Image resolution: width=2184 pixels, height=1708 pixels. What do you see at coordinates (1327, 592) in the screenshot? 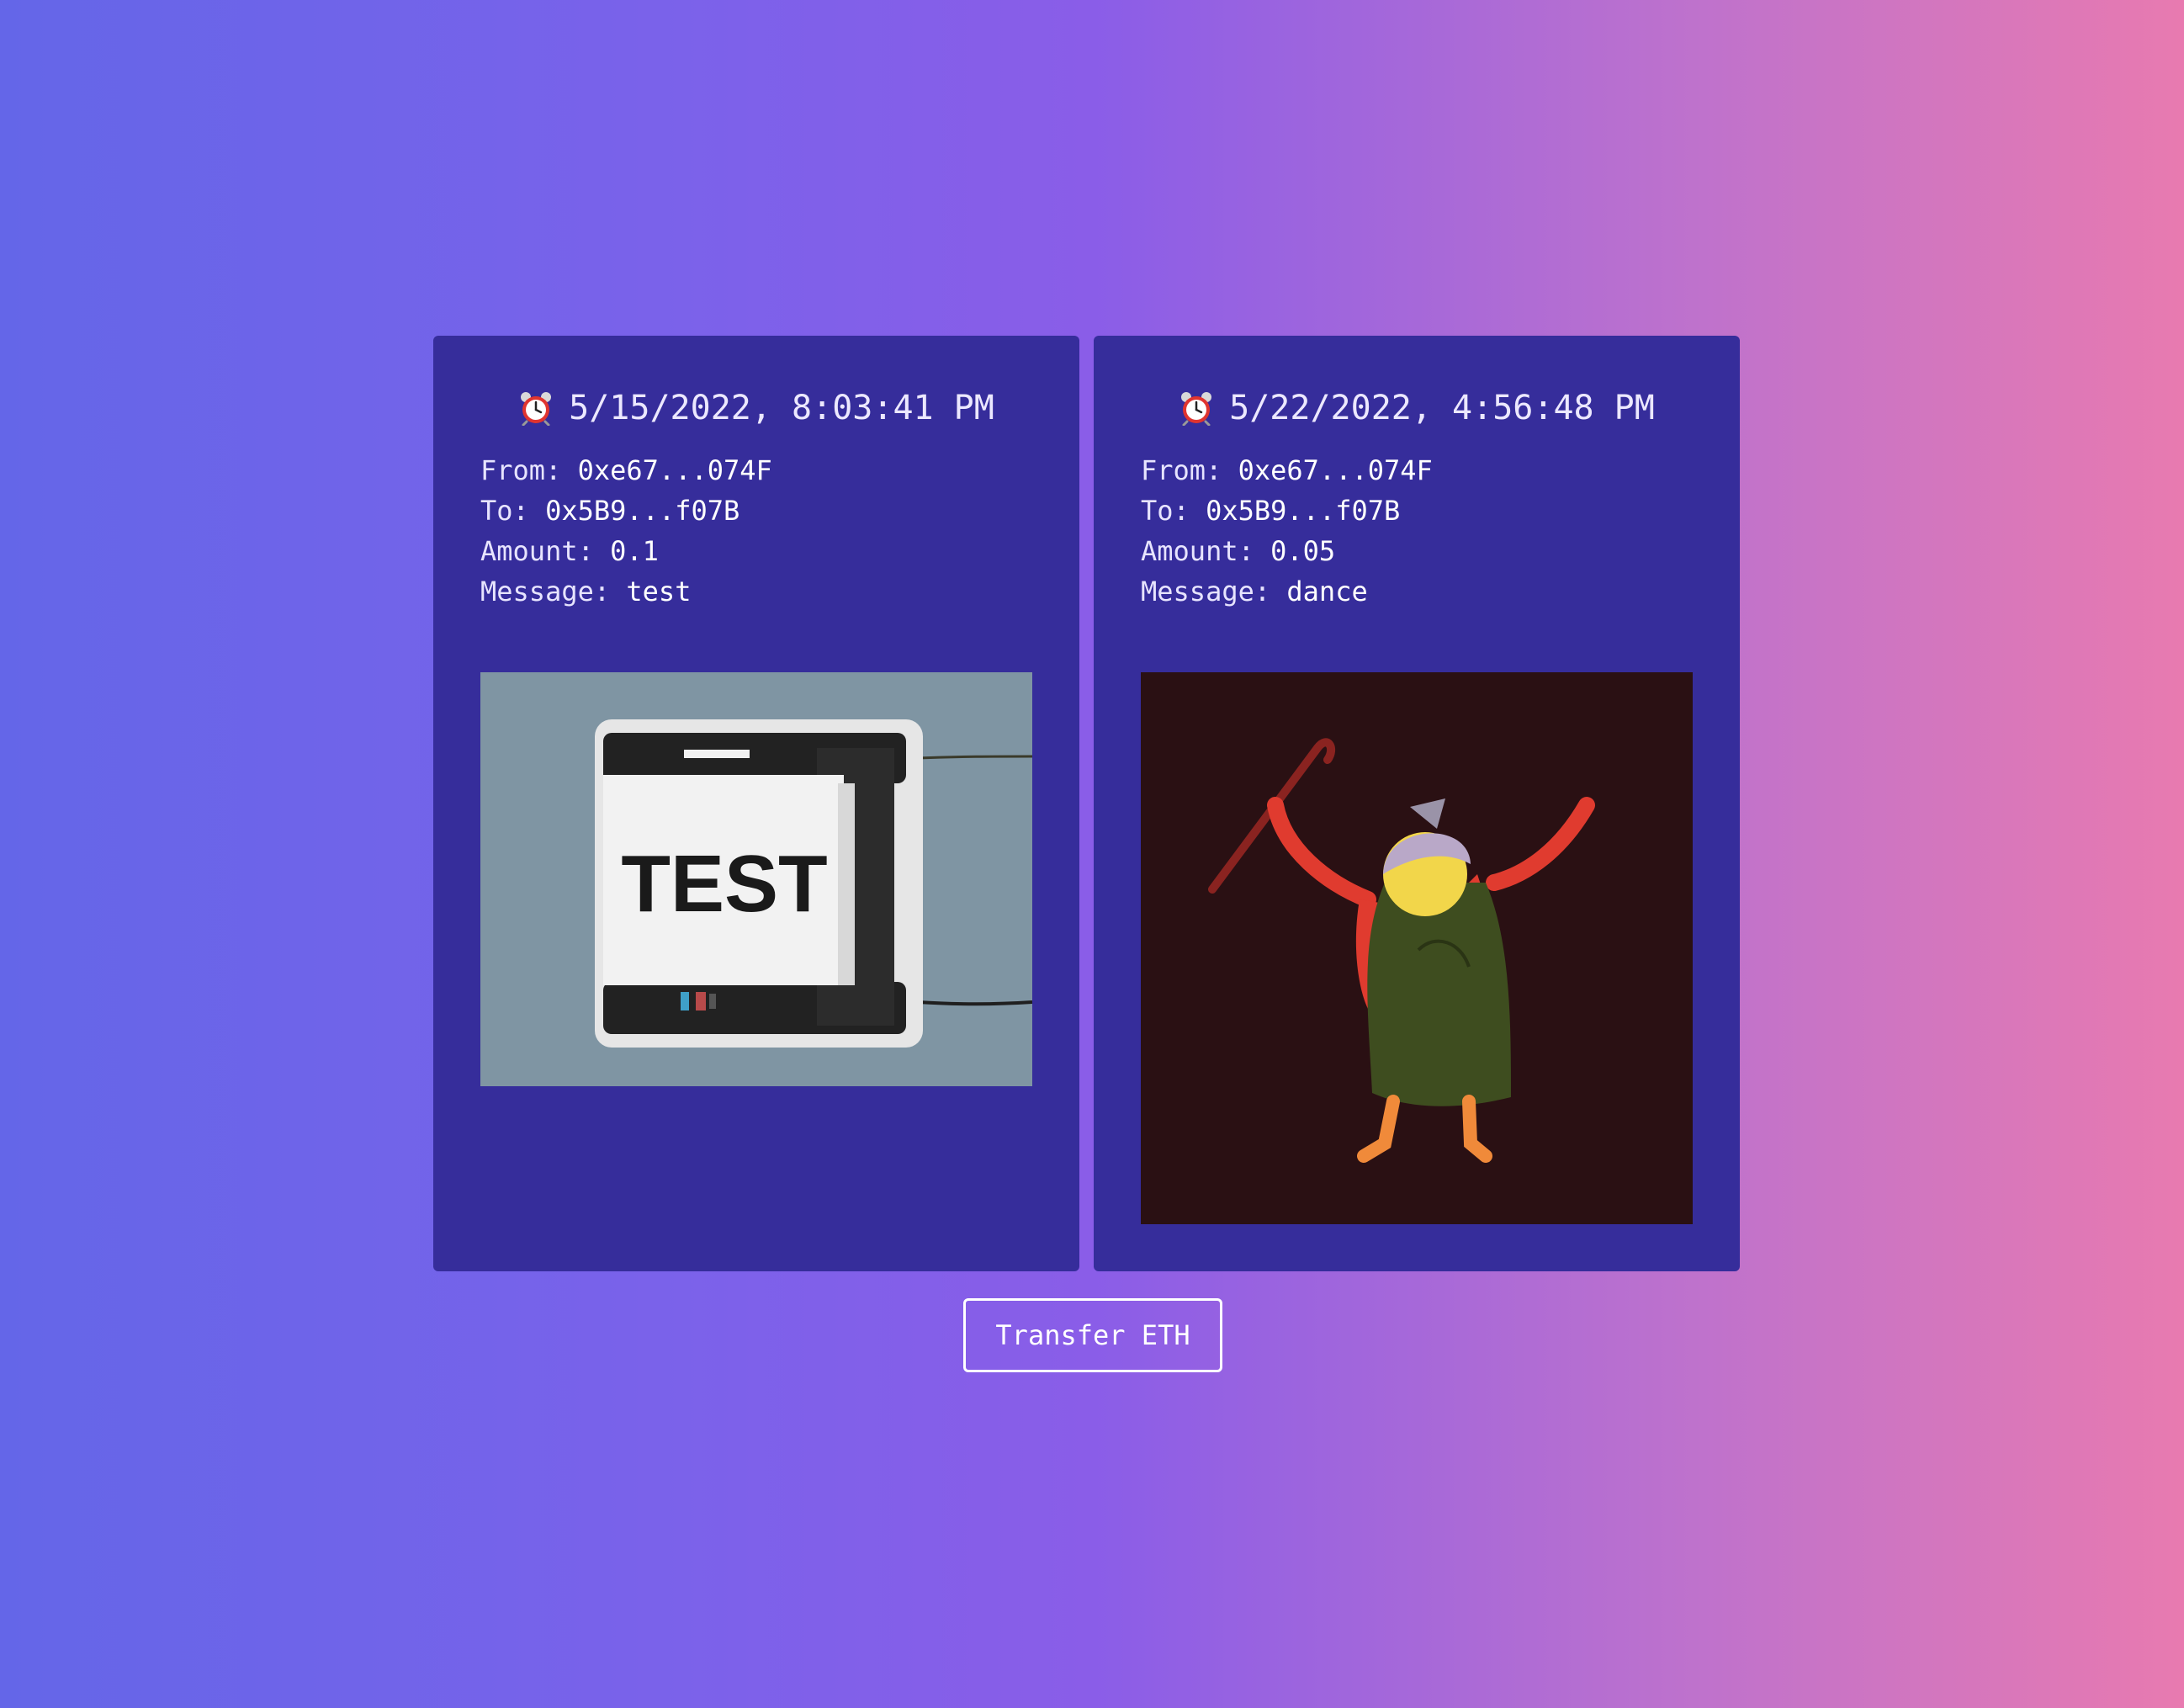
I see `message-value: dance` at bounding box center [1327, 592].